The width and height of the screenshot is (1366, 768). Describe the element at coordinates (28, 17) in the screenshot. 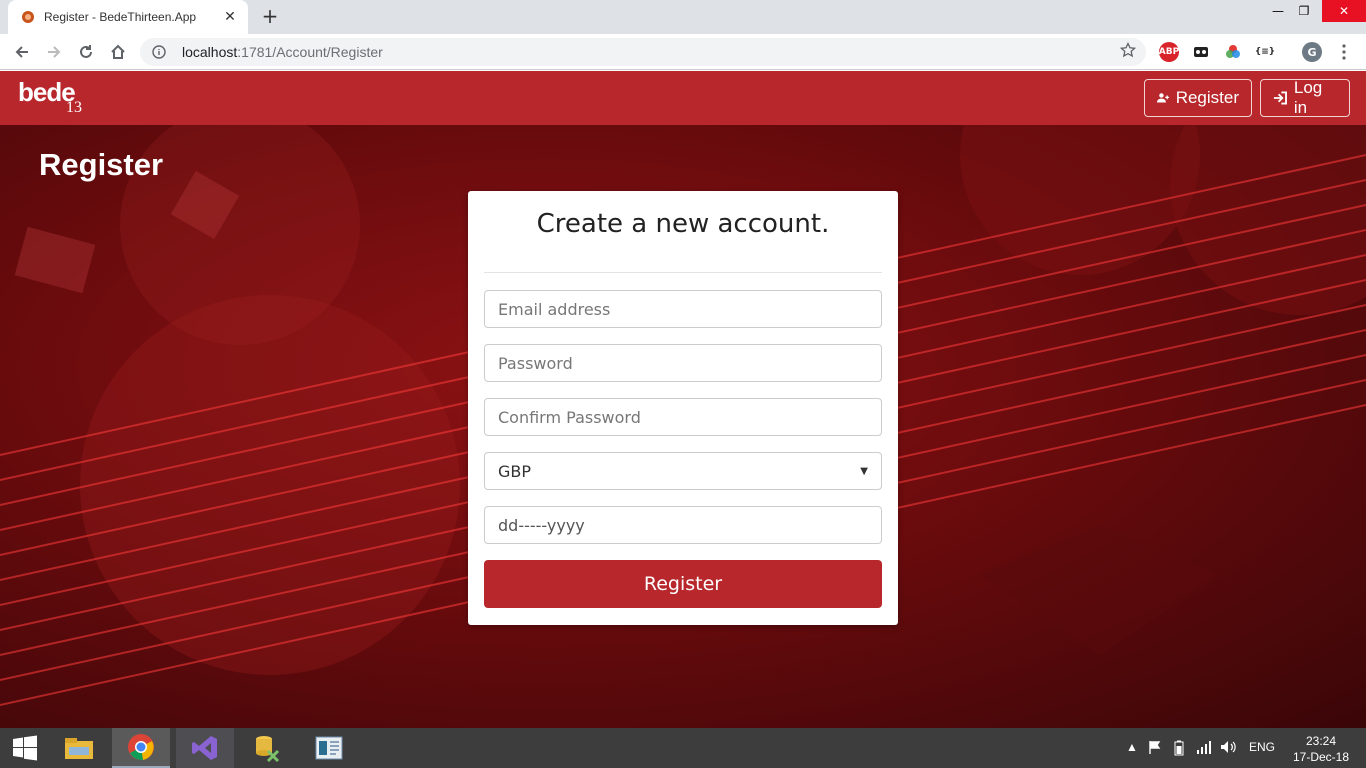

I see `site-favicon-icon` at that location.